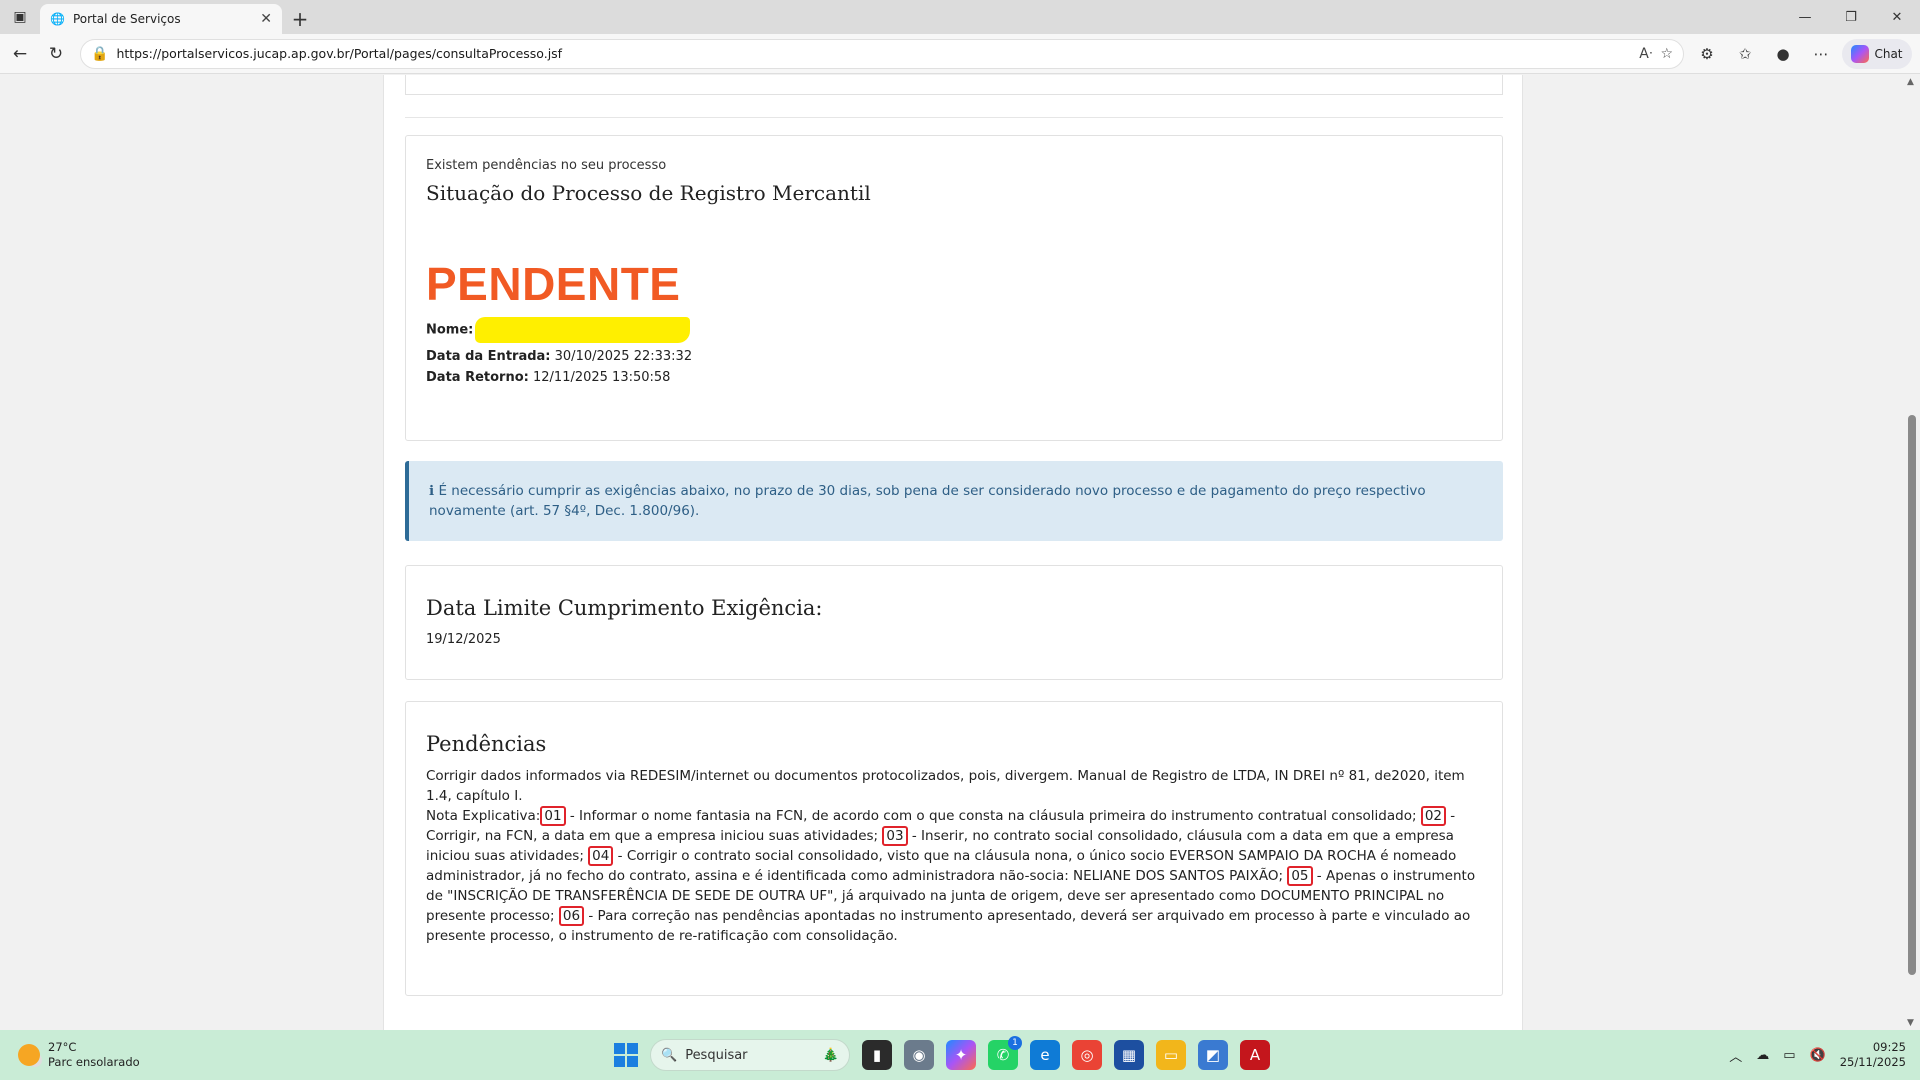 The width and height of the screenshot is (1920, 1080). What do you see at coordinates (830, 1055) in the screenshot?
I see `holiday-tree-icon: 🎄` at bounding box center [830, 1055].